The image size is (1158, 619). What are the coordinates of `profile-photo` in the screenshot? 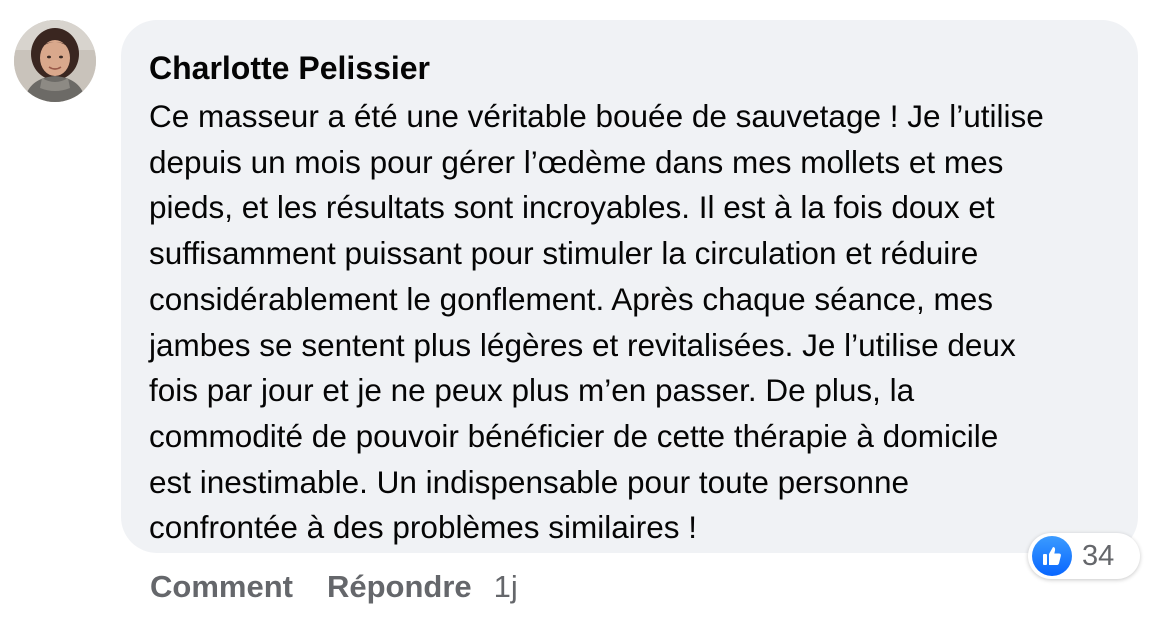 It's located at (55, 61).